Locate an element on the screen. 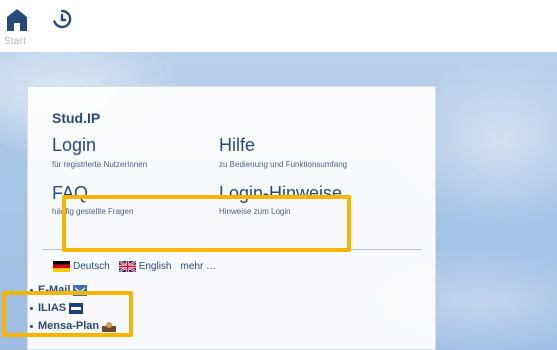 Image resolution: width=557 pixels, height=350 pixels. language-english: English is located at coordinates (145, 266).